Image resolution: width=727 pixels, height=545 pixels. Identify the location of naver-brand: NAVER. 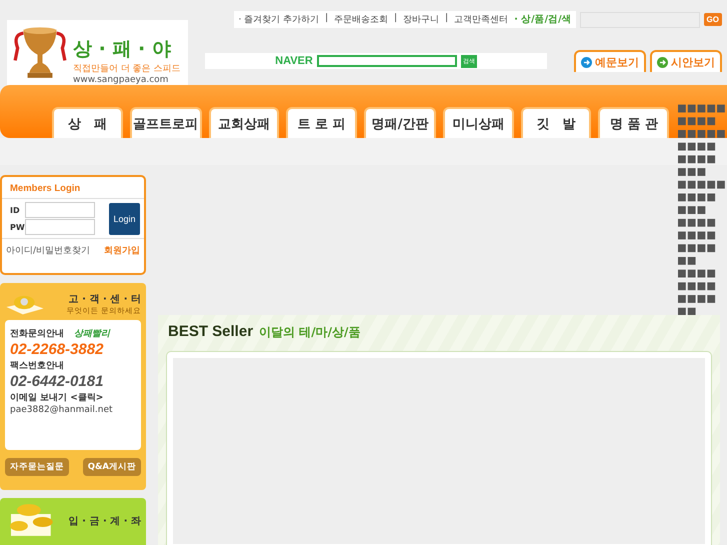
(294, 61).